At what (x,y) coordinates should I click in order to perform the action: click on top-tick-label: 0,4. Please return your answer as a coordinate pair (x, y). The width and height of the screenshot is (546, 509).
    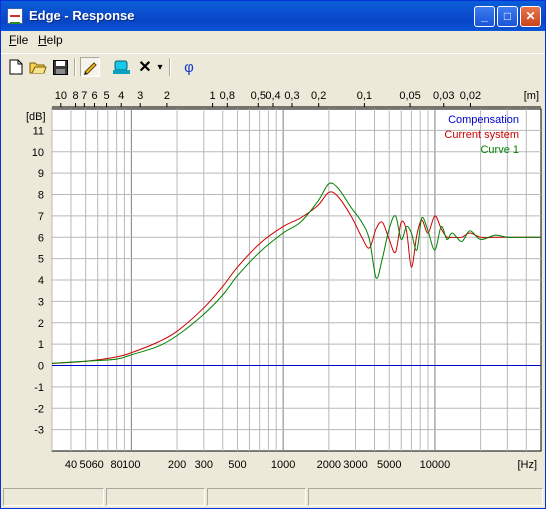
    Looking at the image, I should click on (272, 96).